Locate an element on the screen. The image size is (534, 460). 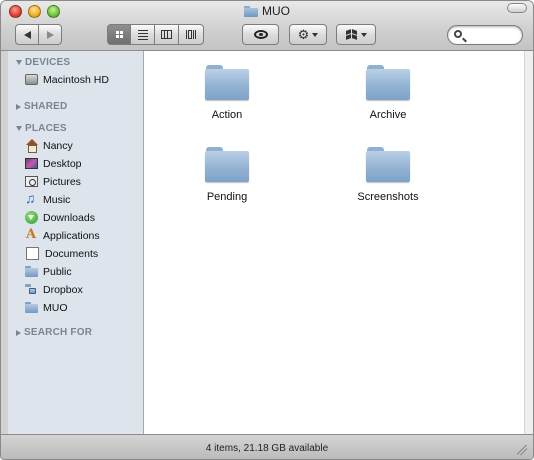
gear-icon: ⚙ is located at coordinates (303, 34).